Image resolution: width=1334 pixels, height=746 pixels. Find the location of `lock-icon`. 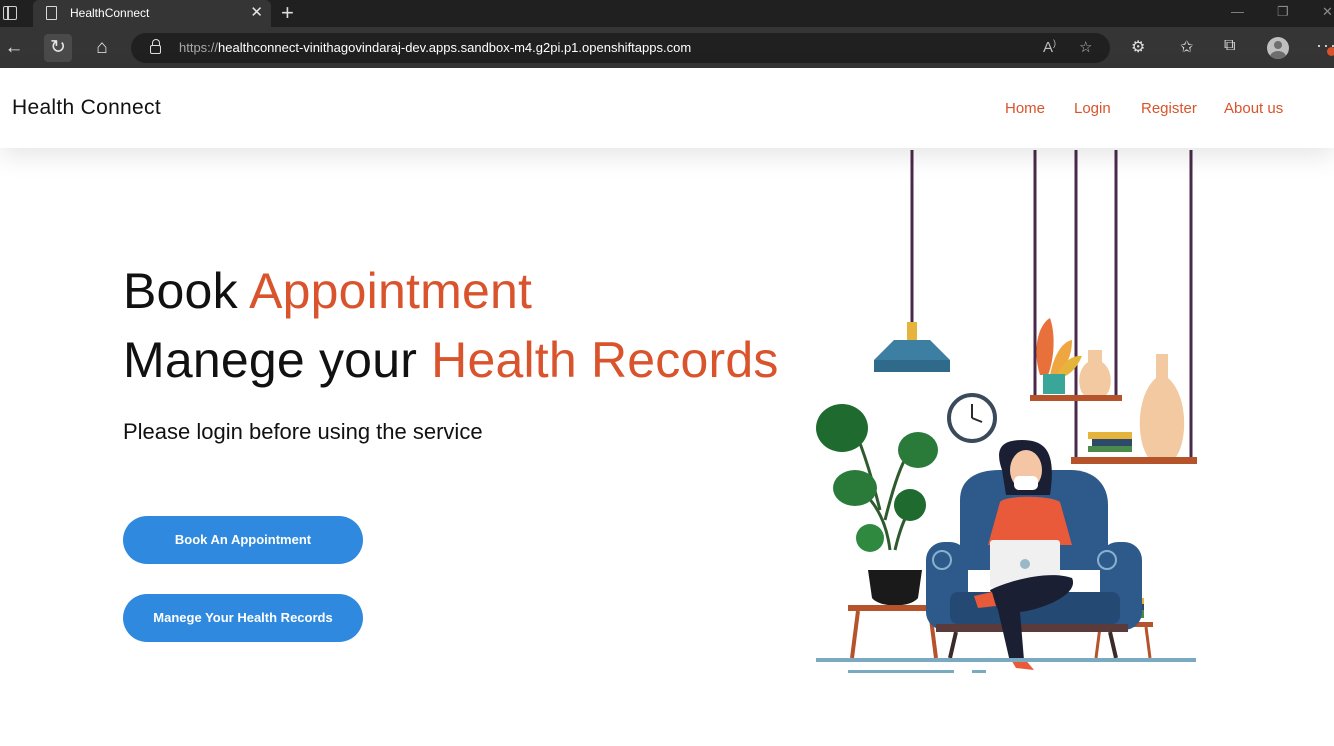

lock-icon is located at coordinates (155, 46).